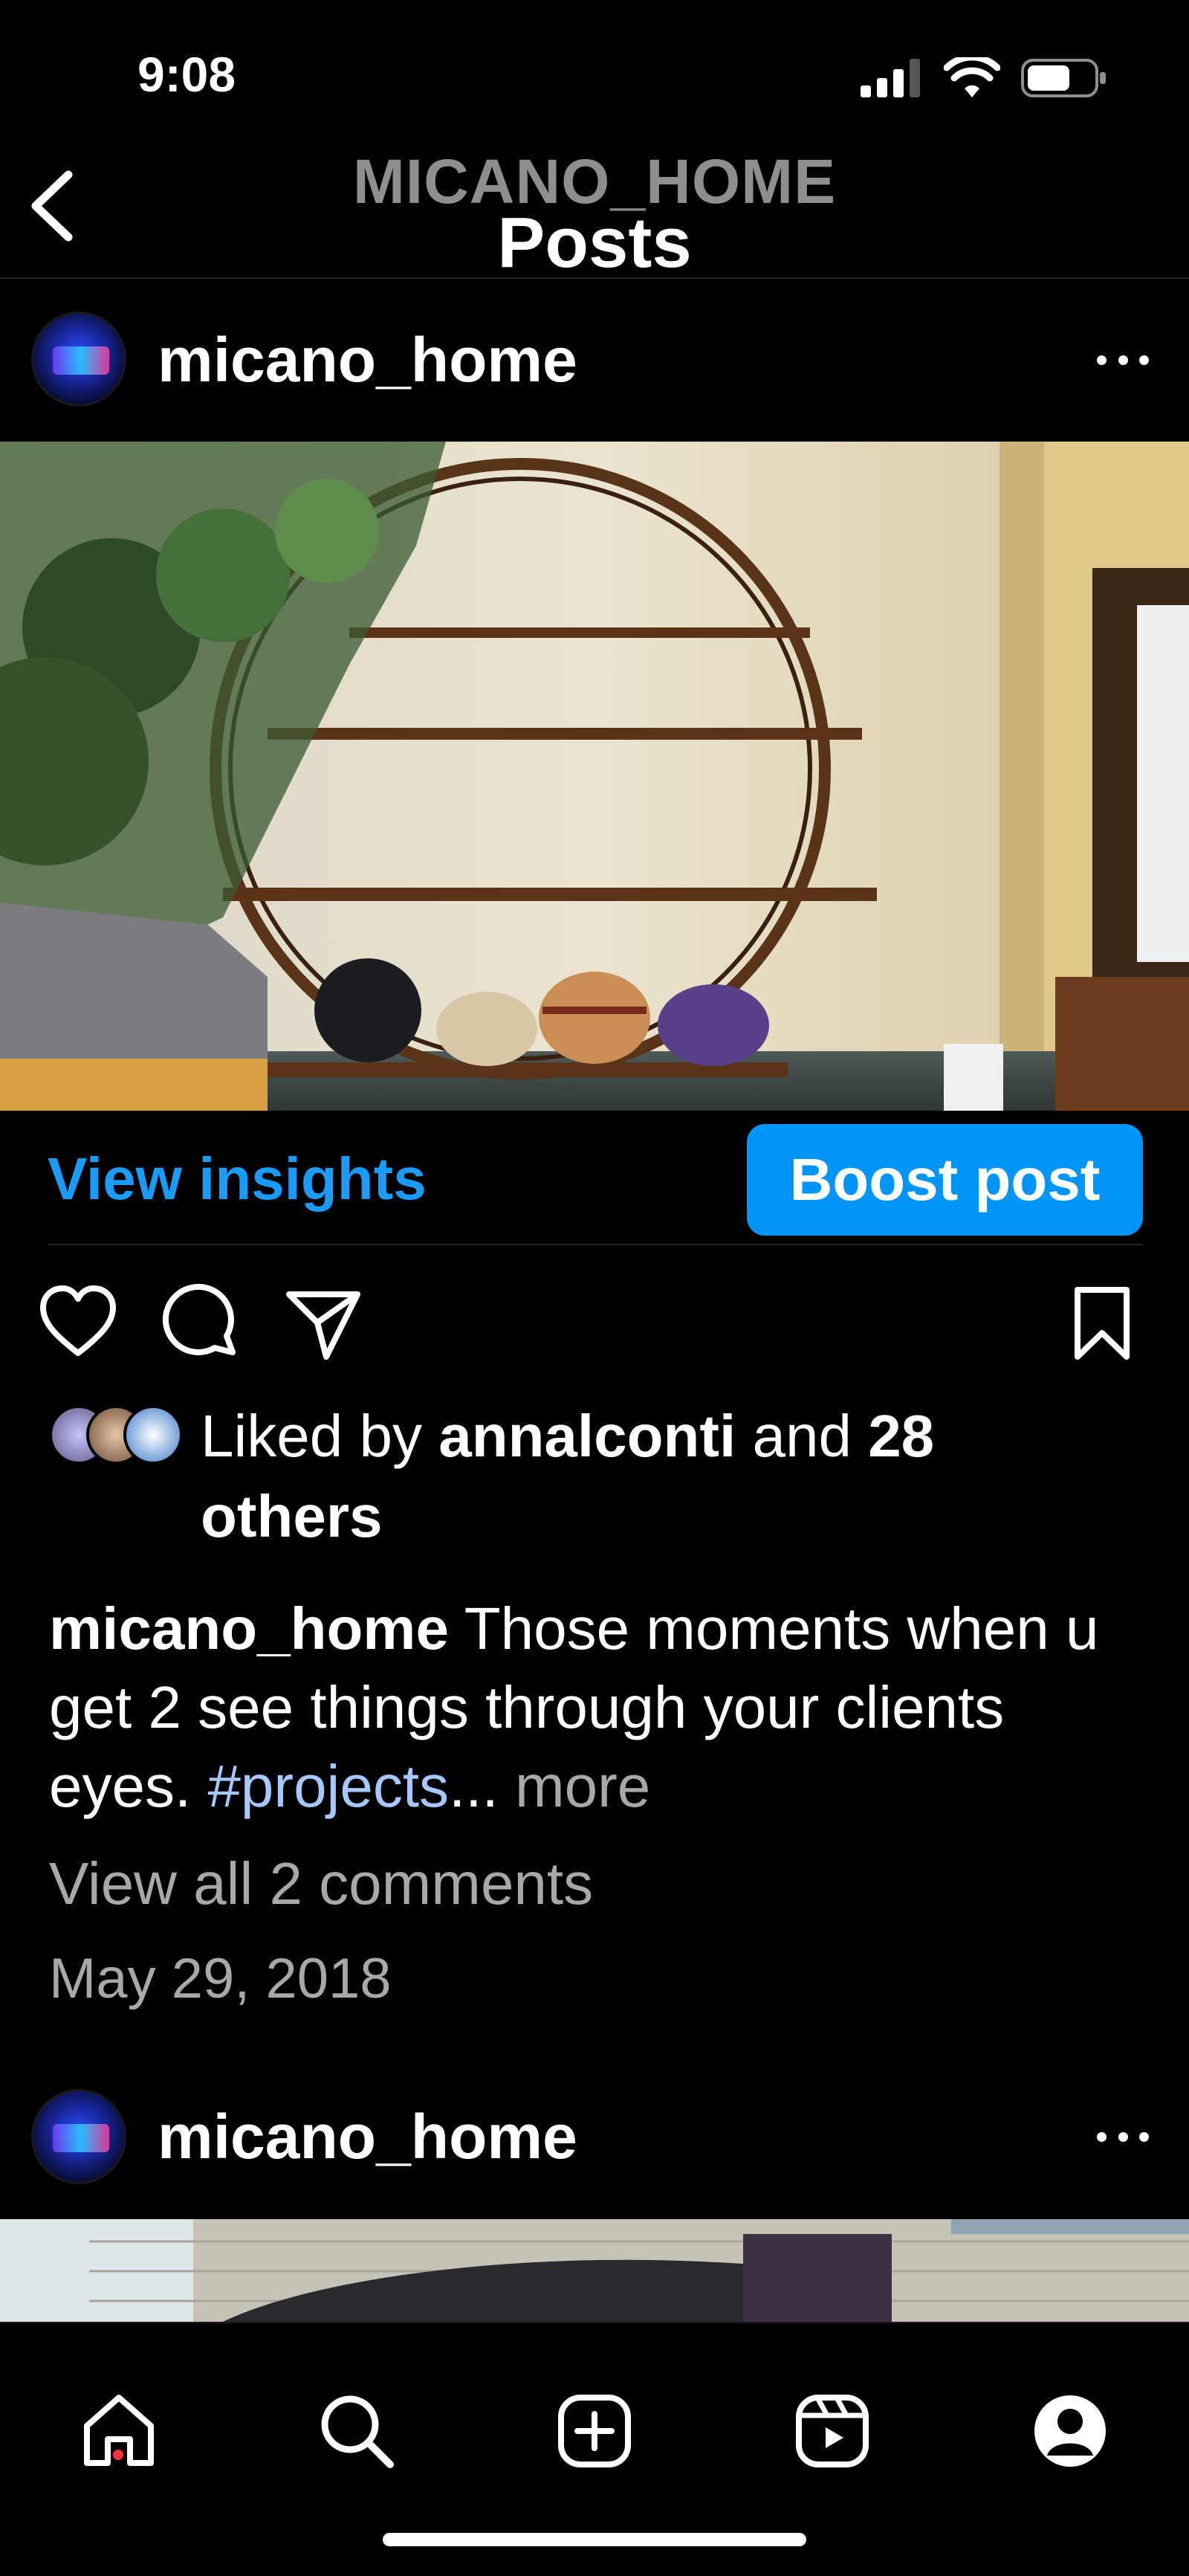 The width and height of the screenshot is (1189, 2576). What do you see at coordinates (890, 78) in the screenshot?
I see `signal-icon` at bounding box center [890, 78].